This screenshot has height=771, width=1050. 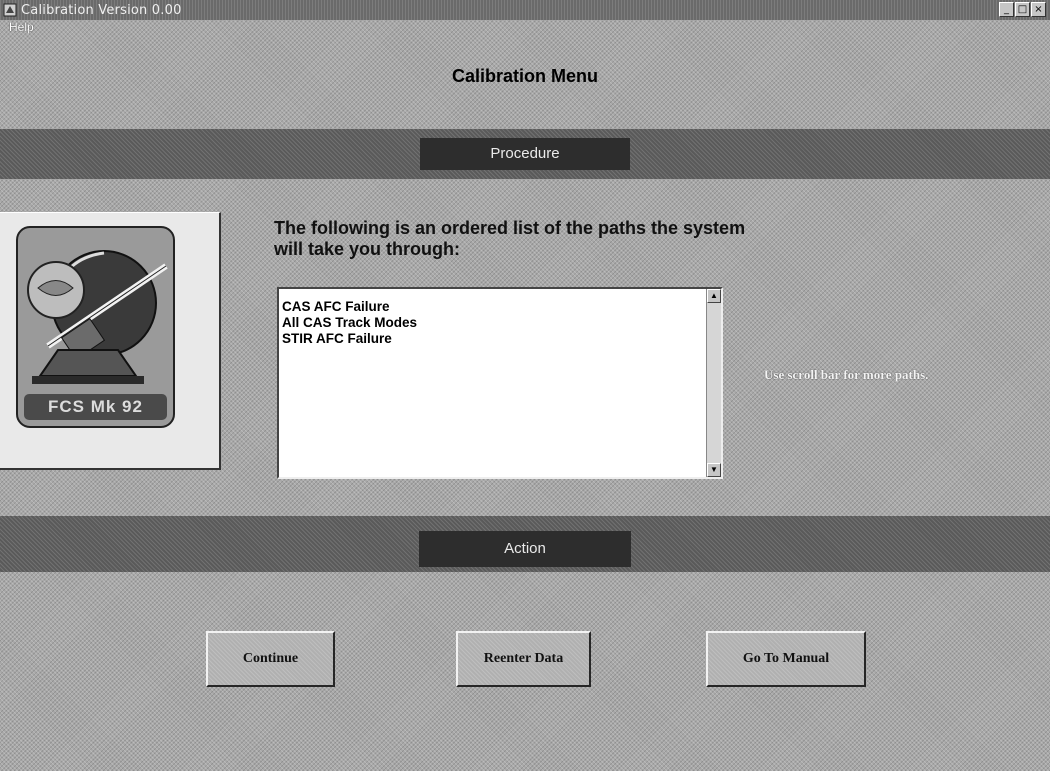 I want to click on minimize-button: _, so click(x=1006, y=9).